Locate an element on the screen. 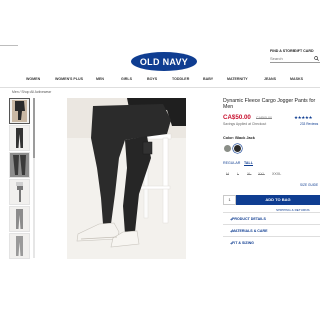 The width and height of the screenshot is (320, 320). quantity-select: 1 is located at coordinates (229, 200).